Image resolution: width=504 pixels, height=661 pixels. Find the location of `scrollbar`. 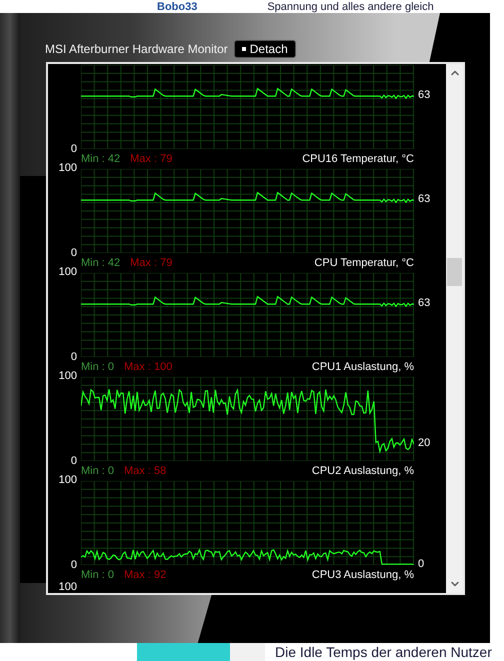

scrollbar is located at coordinates (454, 328).